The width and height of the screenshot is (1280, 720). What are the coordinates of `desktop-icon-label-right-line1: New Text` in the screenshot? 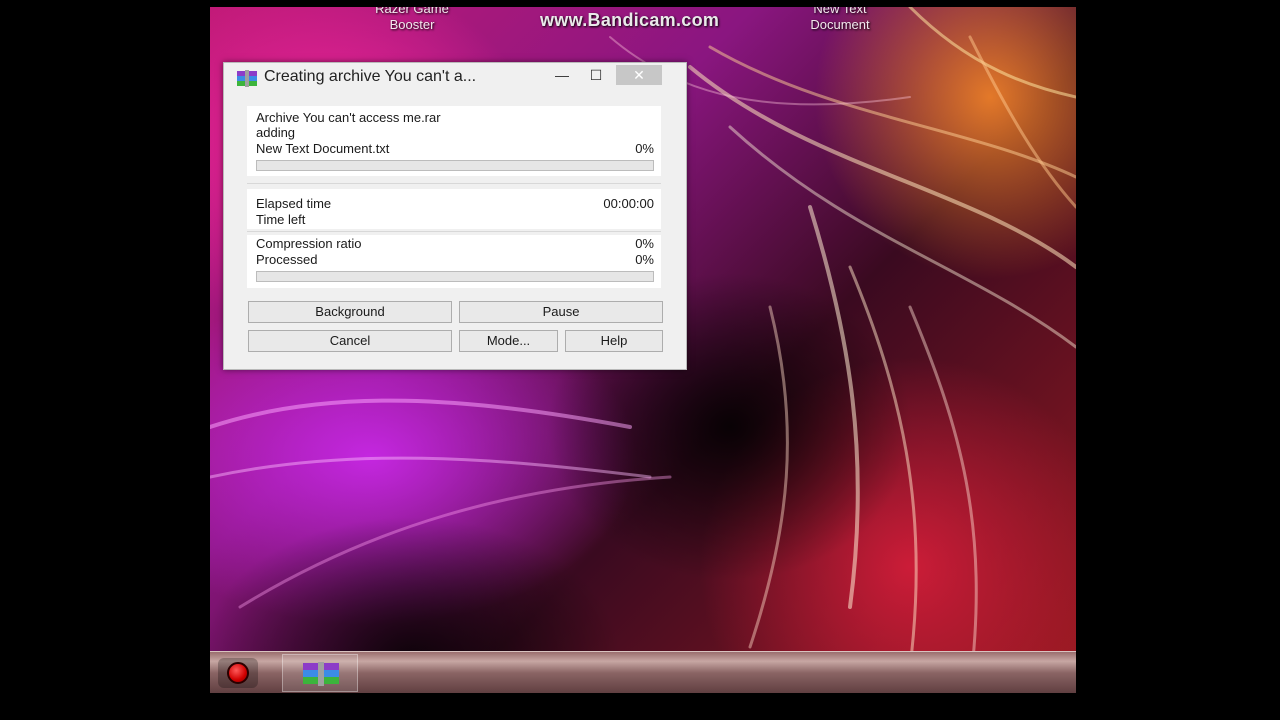 It's located at (840, 11).